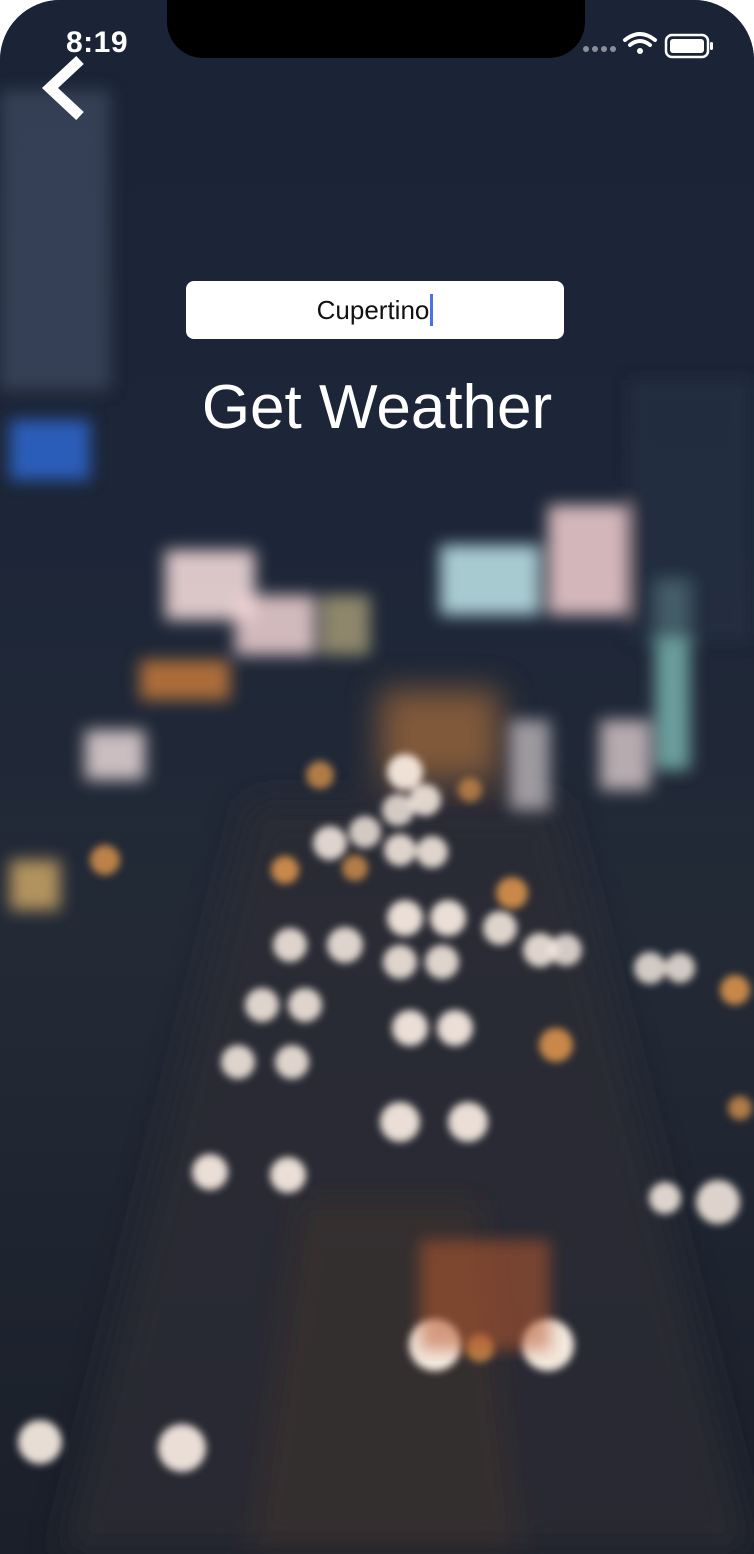  I want to click on chevron-left-icon, so click(62, 88).